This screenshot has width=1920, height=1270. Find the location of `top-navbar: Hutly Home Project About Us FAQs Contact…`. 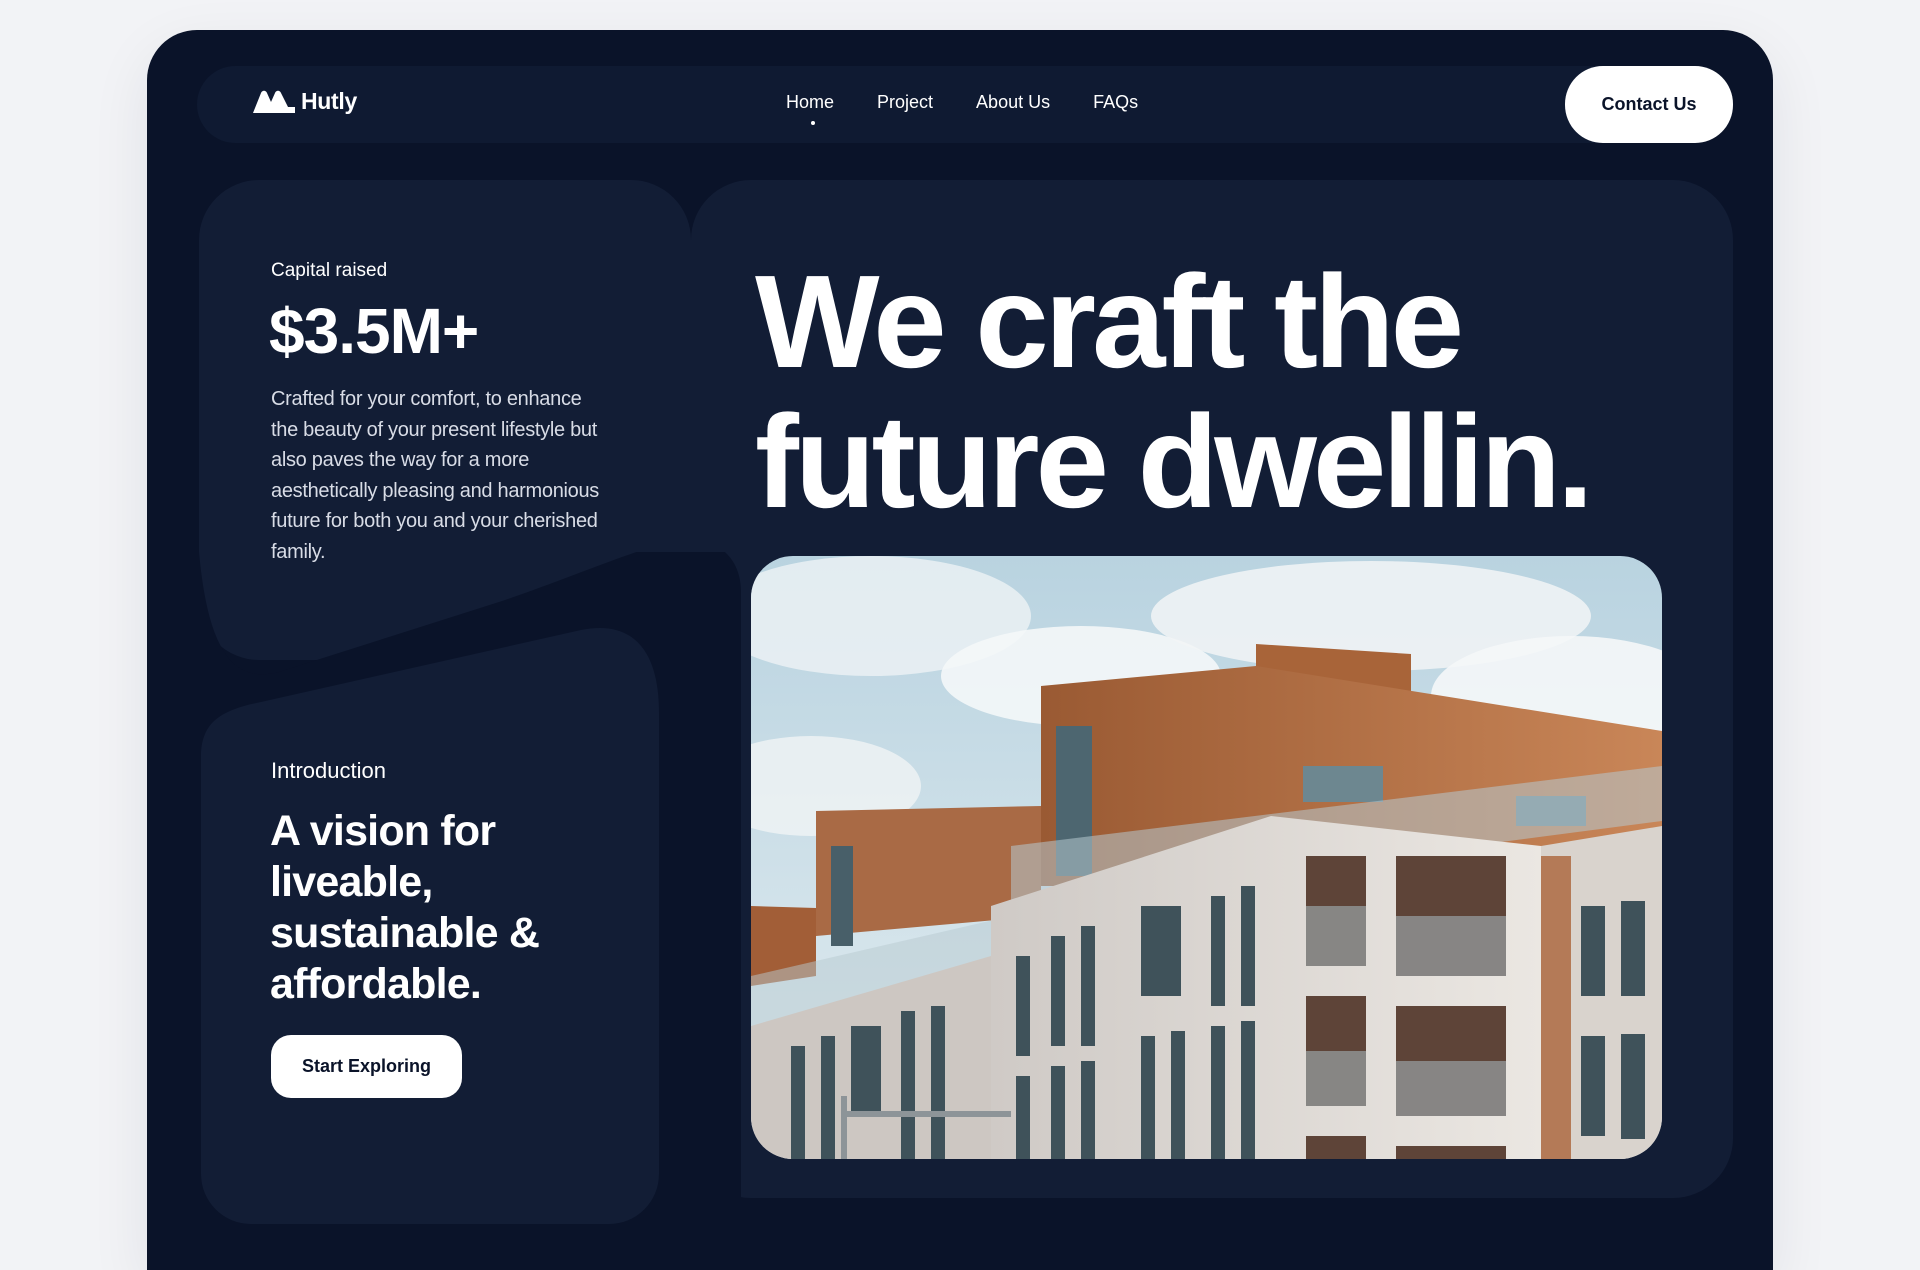

top-navbar: Hutly Home Project About Us FAQs Contact… is located at coordinates (965, 104).